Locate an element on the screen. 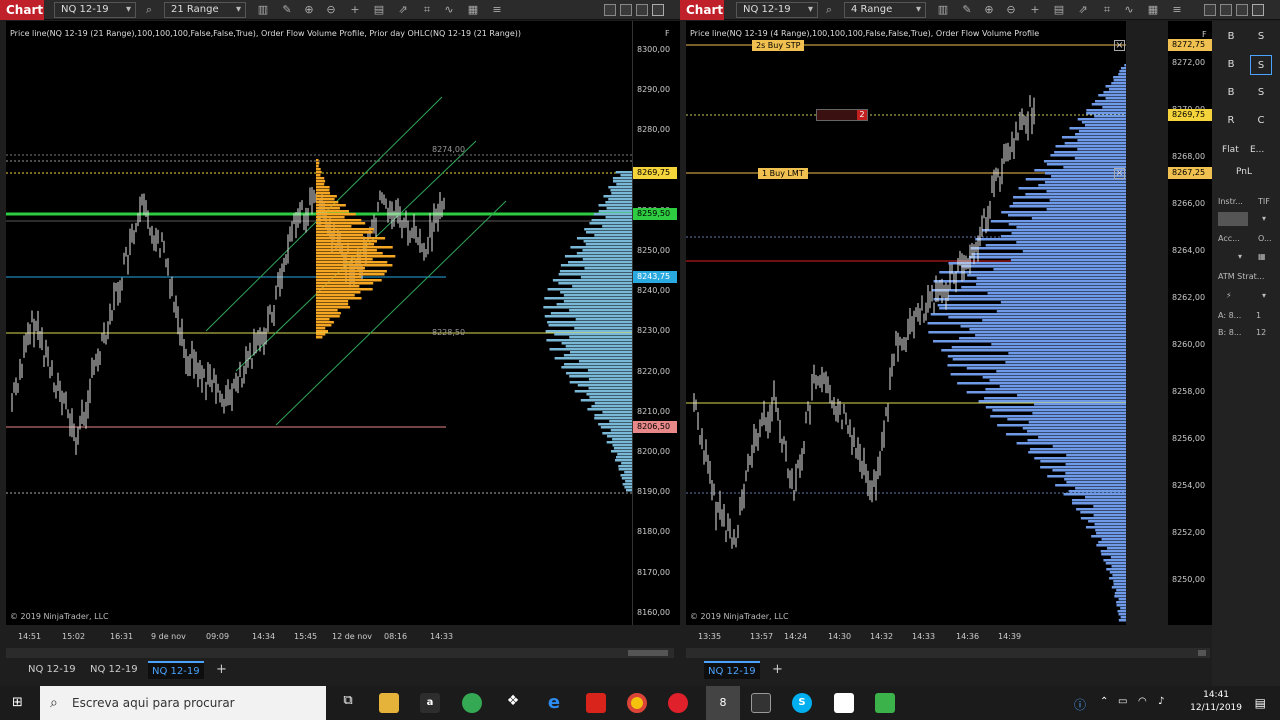 The height and width of the screenshot is (720, 1280). order-buy-limit: 1 Buy LMT is located at coordinates (783, 173).